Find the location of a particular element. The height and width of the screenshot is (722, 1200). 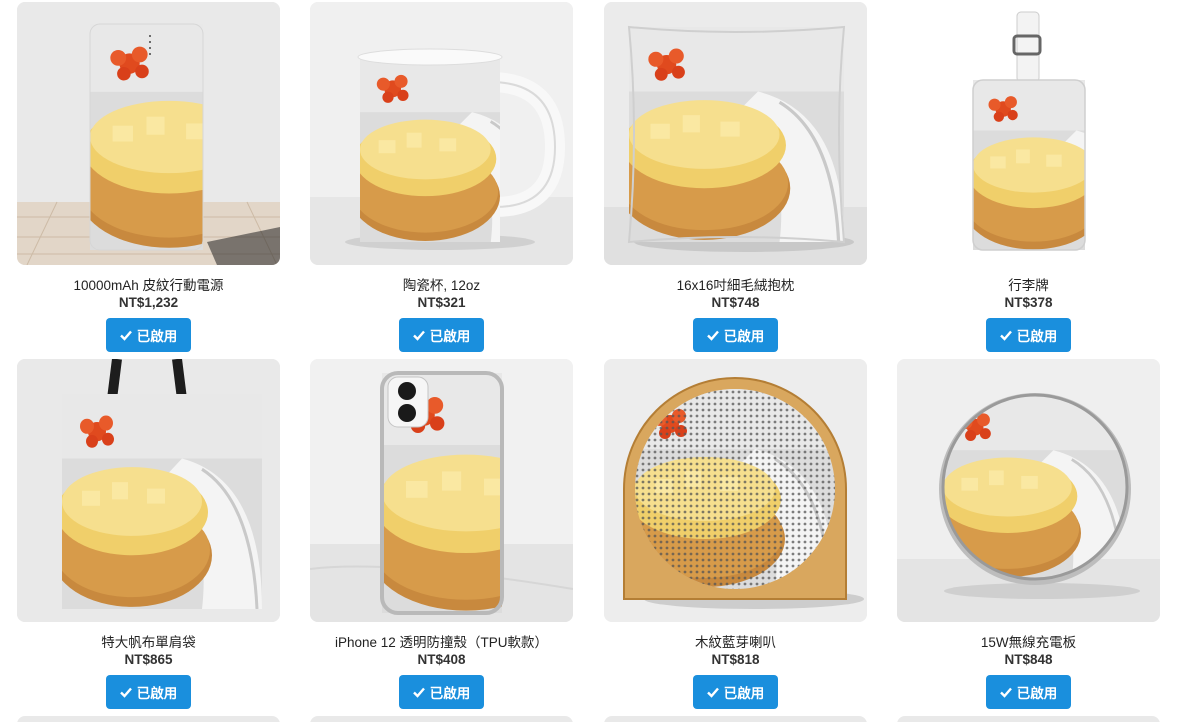

speaker-icon is located at coordinates (735, 490).